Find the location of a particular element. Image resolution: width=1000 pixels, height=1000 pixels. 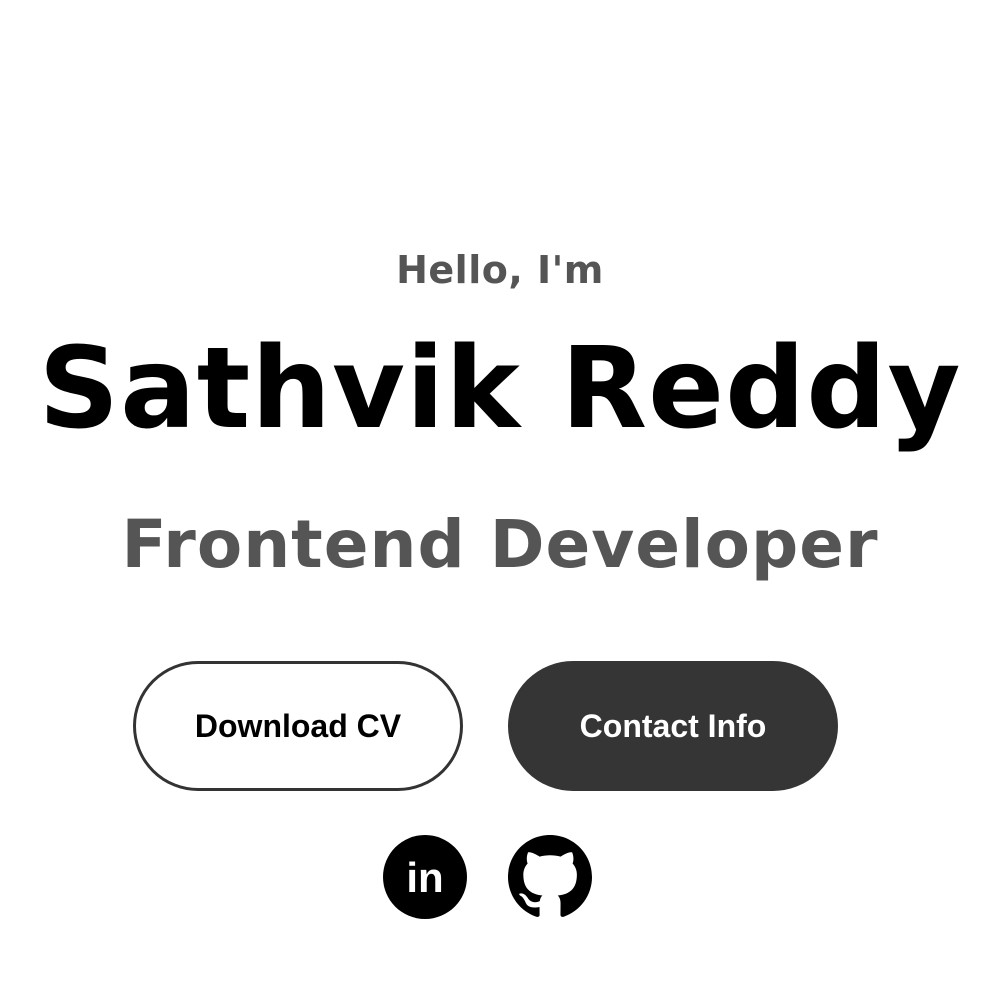

profile-name: Sathvik Reddy is located at coordinates (500, 389).